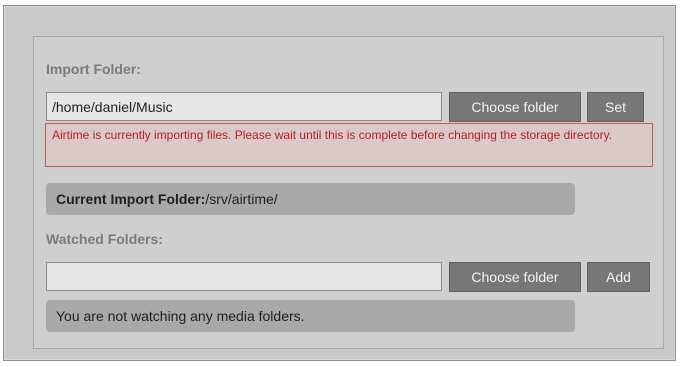 This screenshot has height=367, width=681. I want to click on import-set-button: Set, so click(615, 107).